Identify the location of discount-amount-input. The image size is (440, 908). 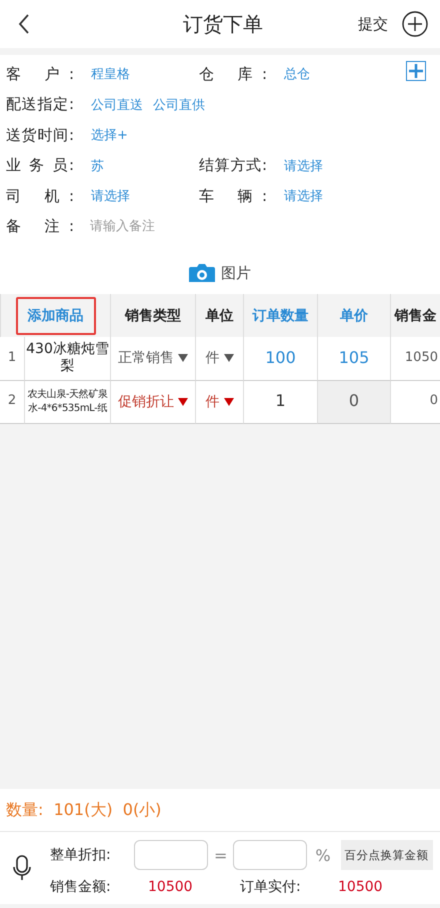
(171, 855).